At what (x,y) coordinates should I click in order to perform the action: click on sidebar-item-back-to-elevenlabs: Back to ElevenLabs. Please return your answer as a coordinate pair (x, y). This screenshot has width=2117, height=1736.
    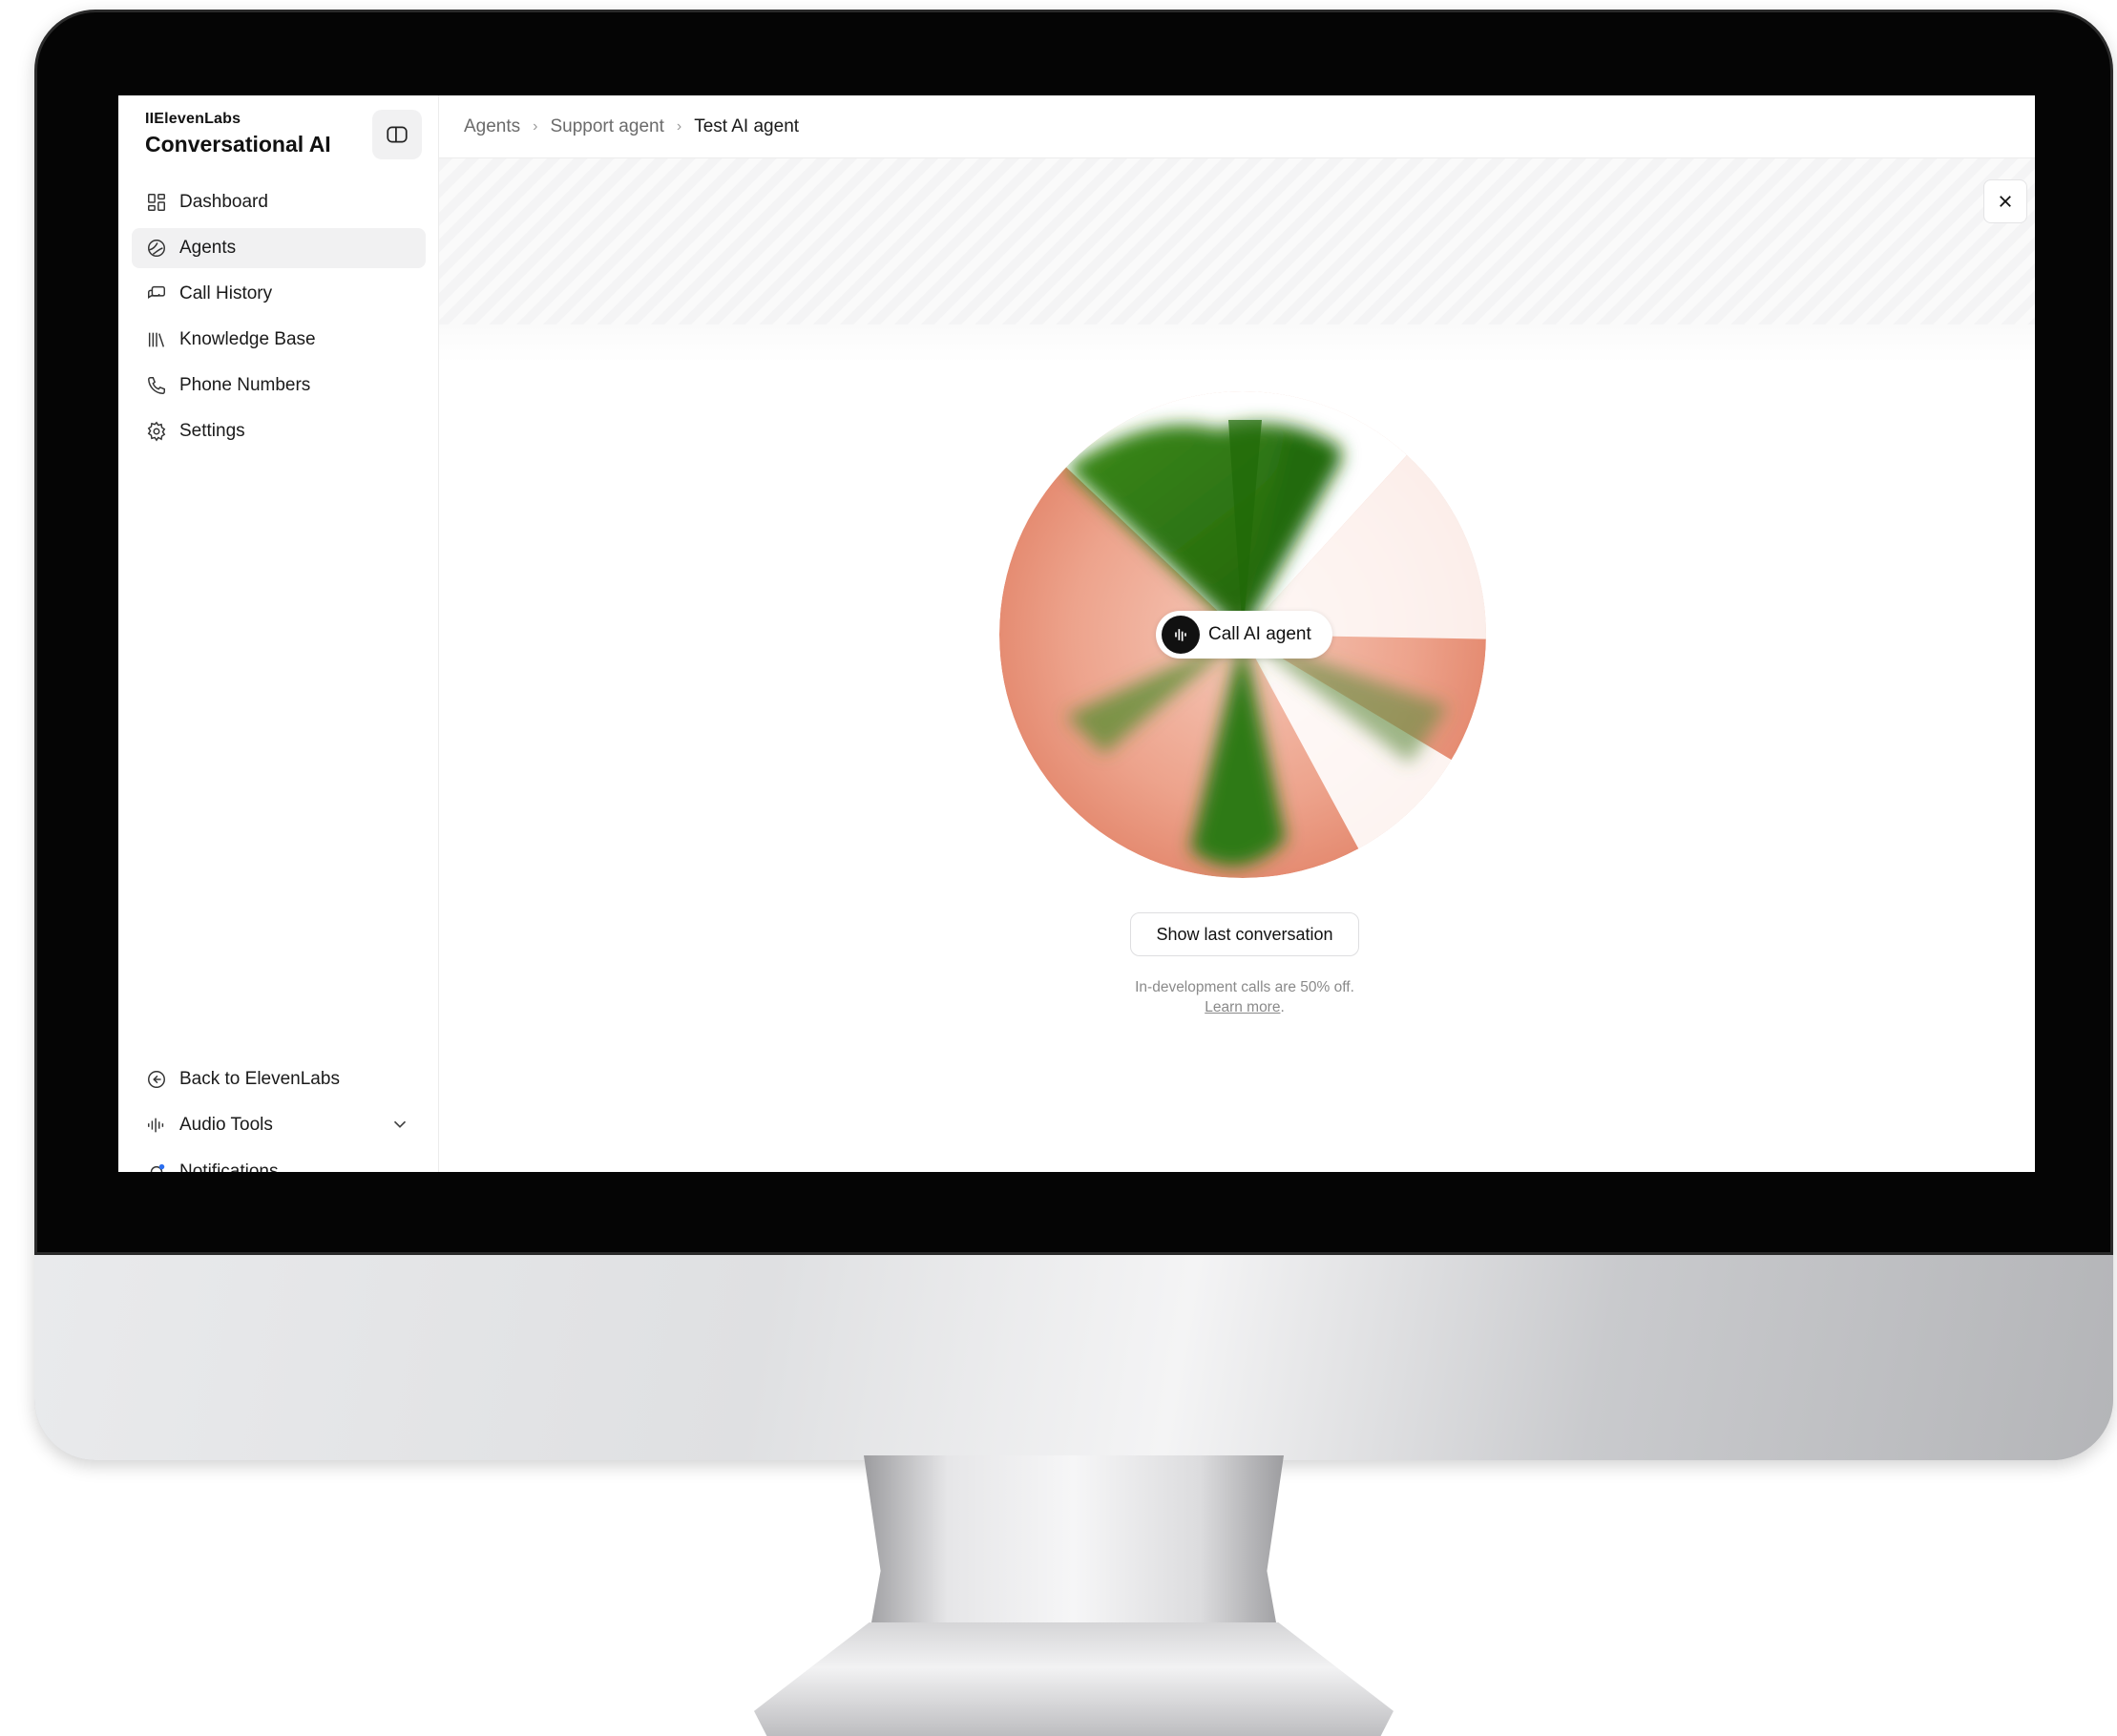
    Looking at the image, I should click on (279, 1079).